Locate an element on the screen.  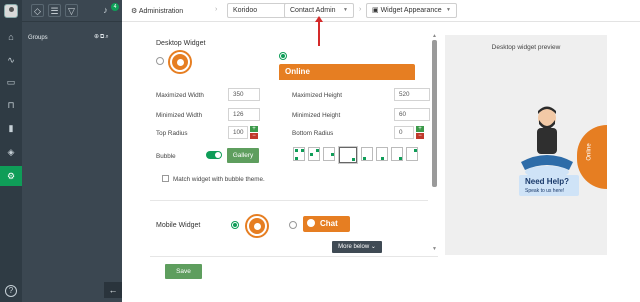
gallery-button: Gallery is located at coordinates (243, 155).